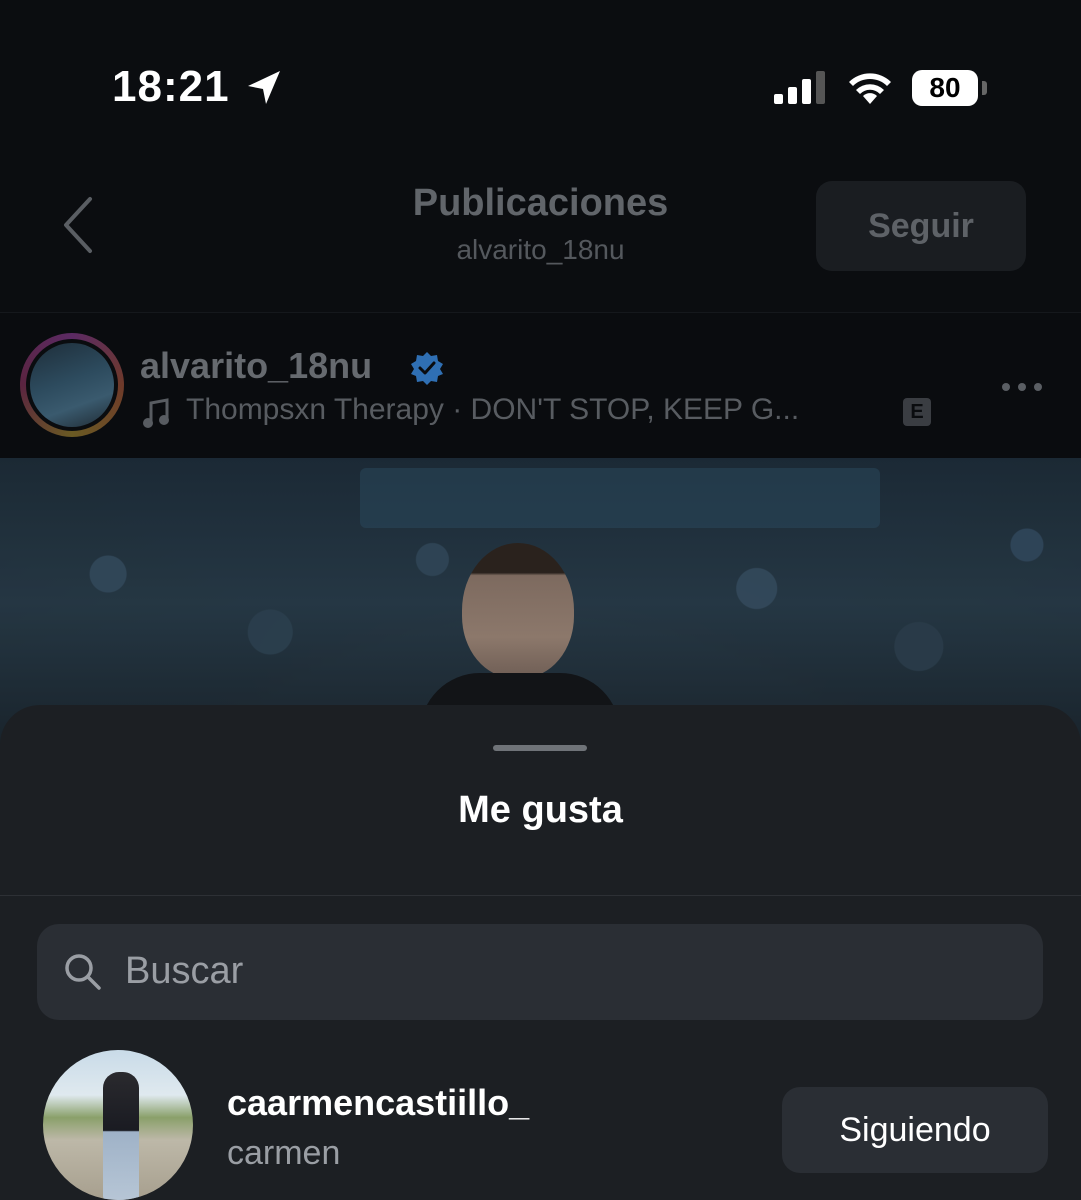 The height and width of the screenshot is (1200, 1081). Describe the element at coordinates (620, 498) in the screenshot. I see `stadium-banner` at that location.